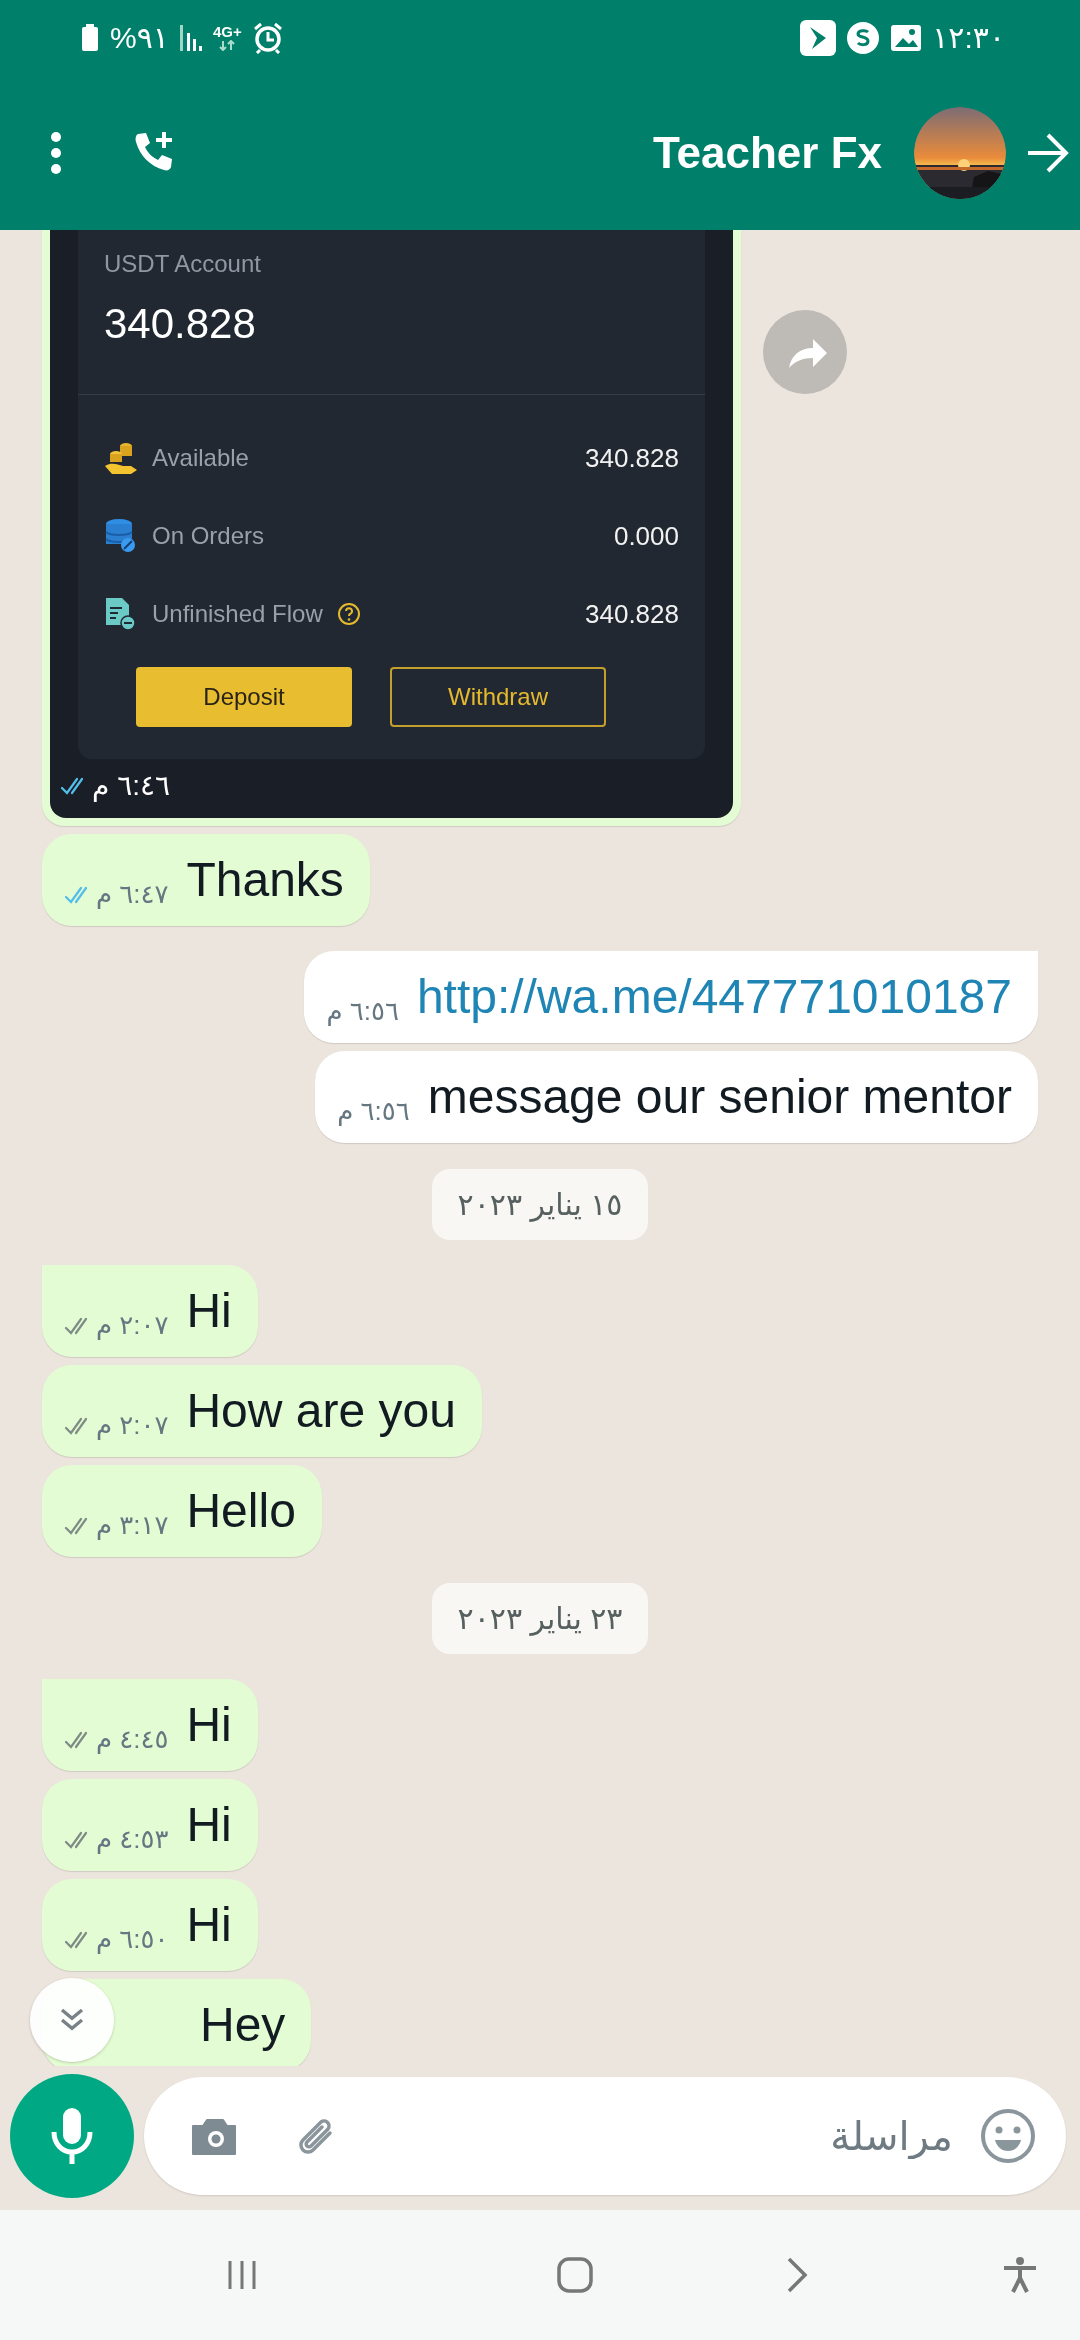 The image size is (1080, 2340). What do you see at coordinates (244, 697) in the screenshot?
I see `deposit-button: Deposit` at bounding box center [244, 697].